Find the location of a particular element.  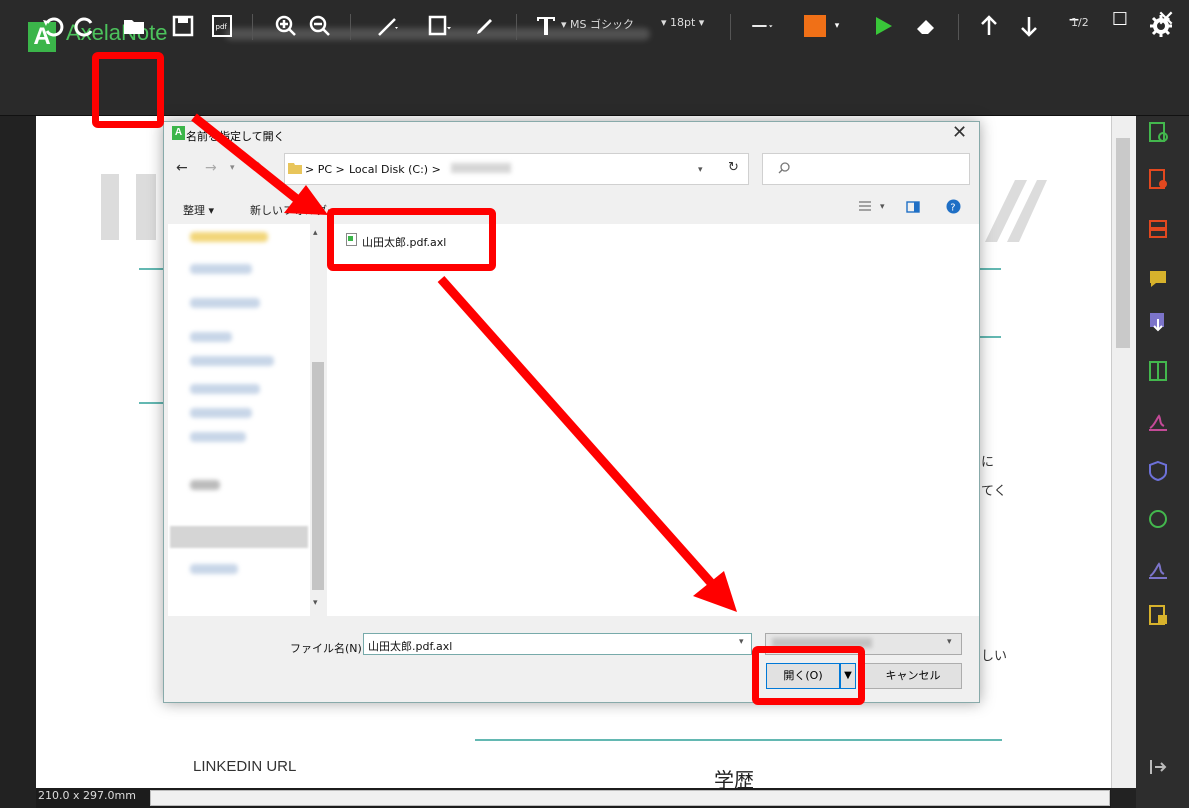

file-name-input: 山田太郎.pdf.axl is located at coordinates (557, 644).